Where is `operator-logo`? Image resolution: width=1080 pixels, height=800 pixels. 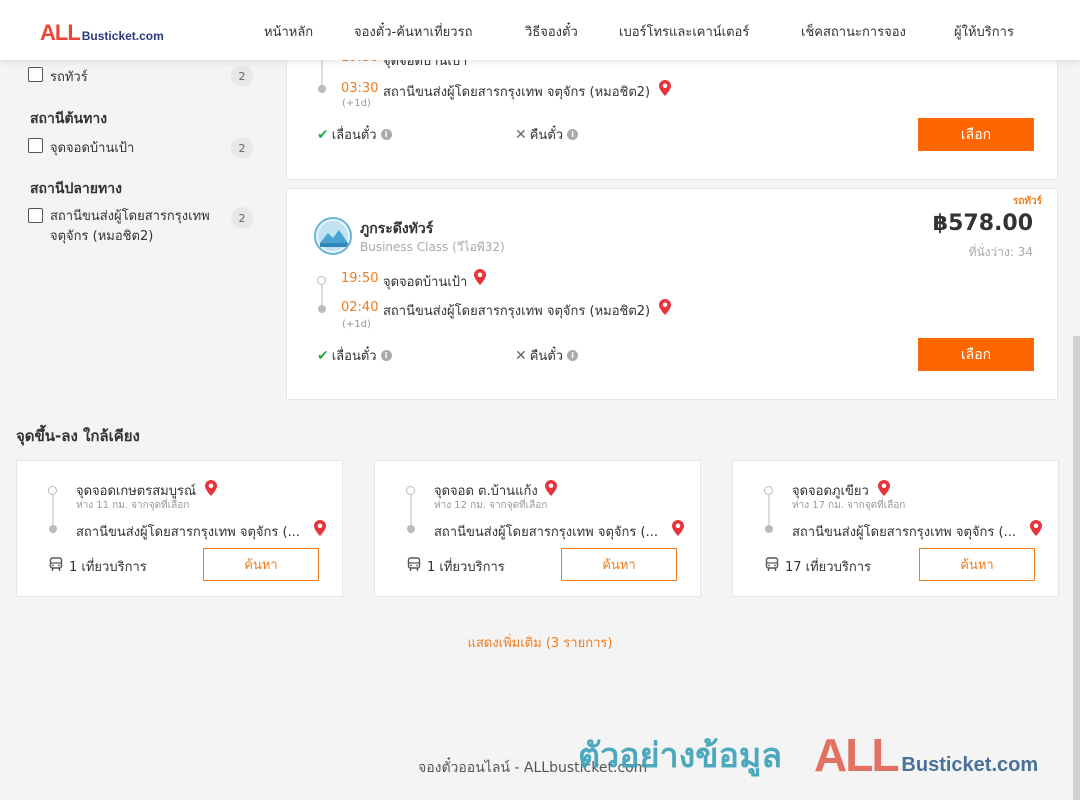 operator-logo is located at coordinates (333, 236).